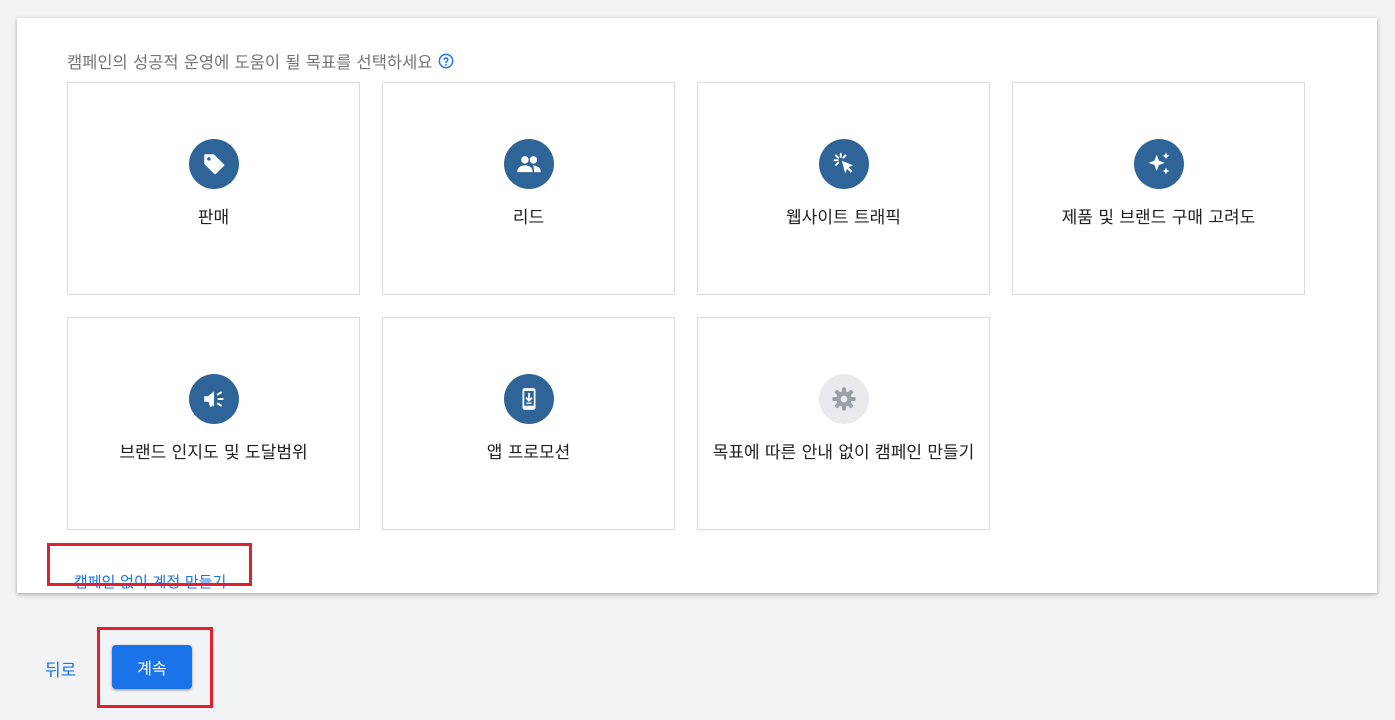 This screenshot has width=1395, height=720. I want to click on goal-card-label: 판매, so click(213, 218).